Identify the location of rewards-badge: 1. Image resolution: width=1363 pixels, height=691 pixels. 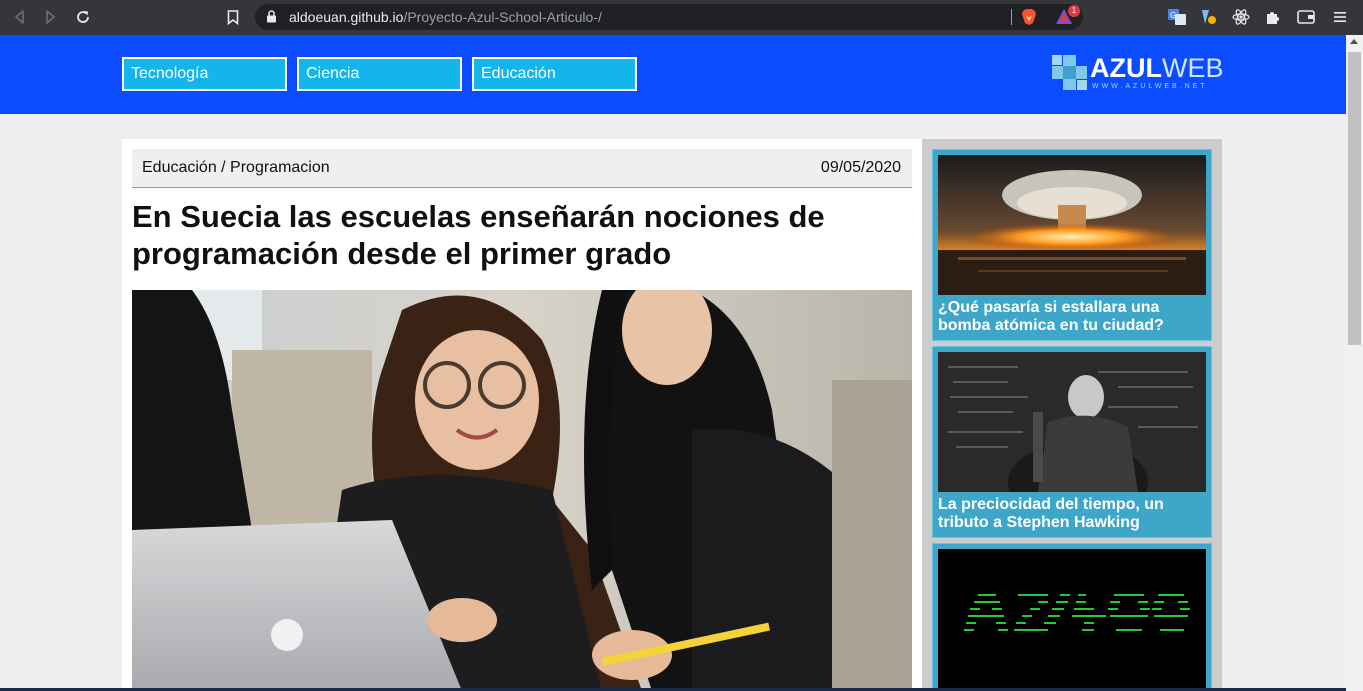
(1074, 11).